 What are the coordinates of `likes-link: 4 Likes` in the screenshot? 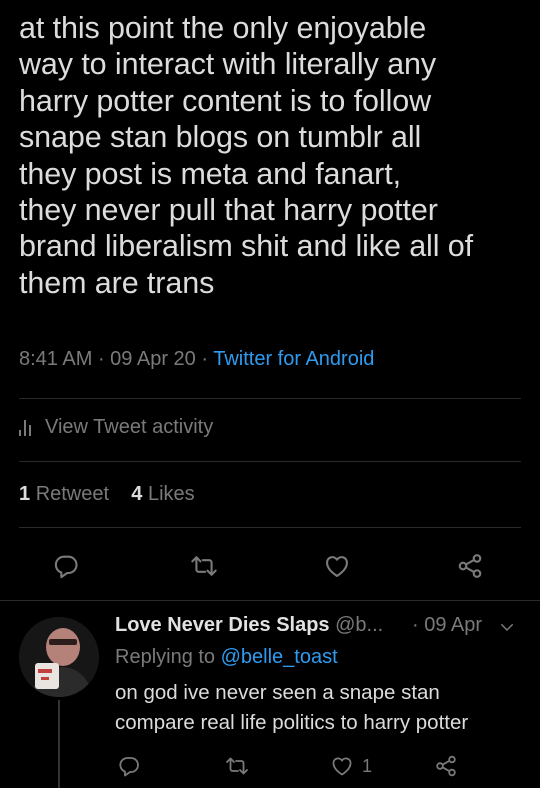 It's located at (162, 494).